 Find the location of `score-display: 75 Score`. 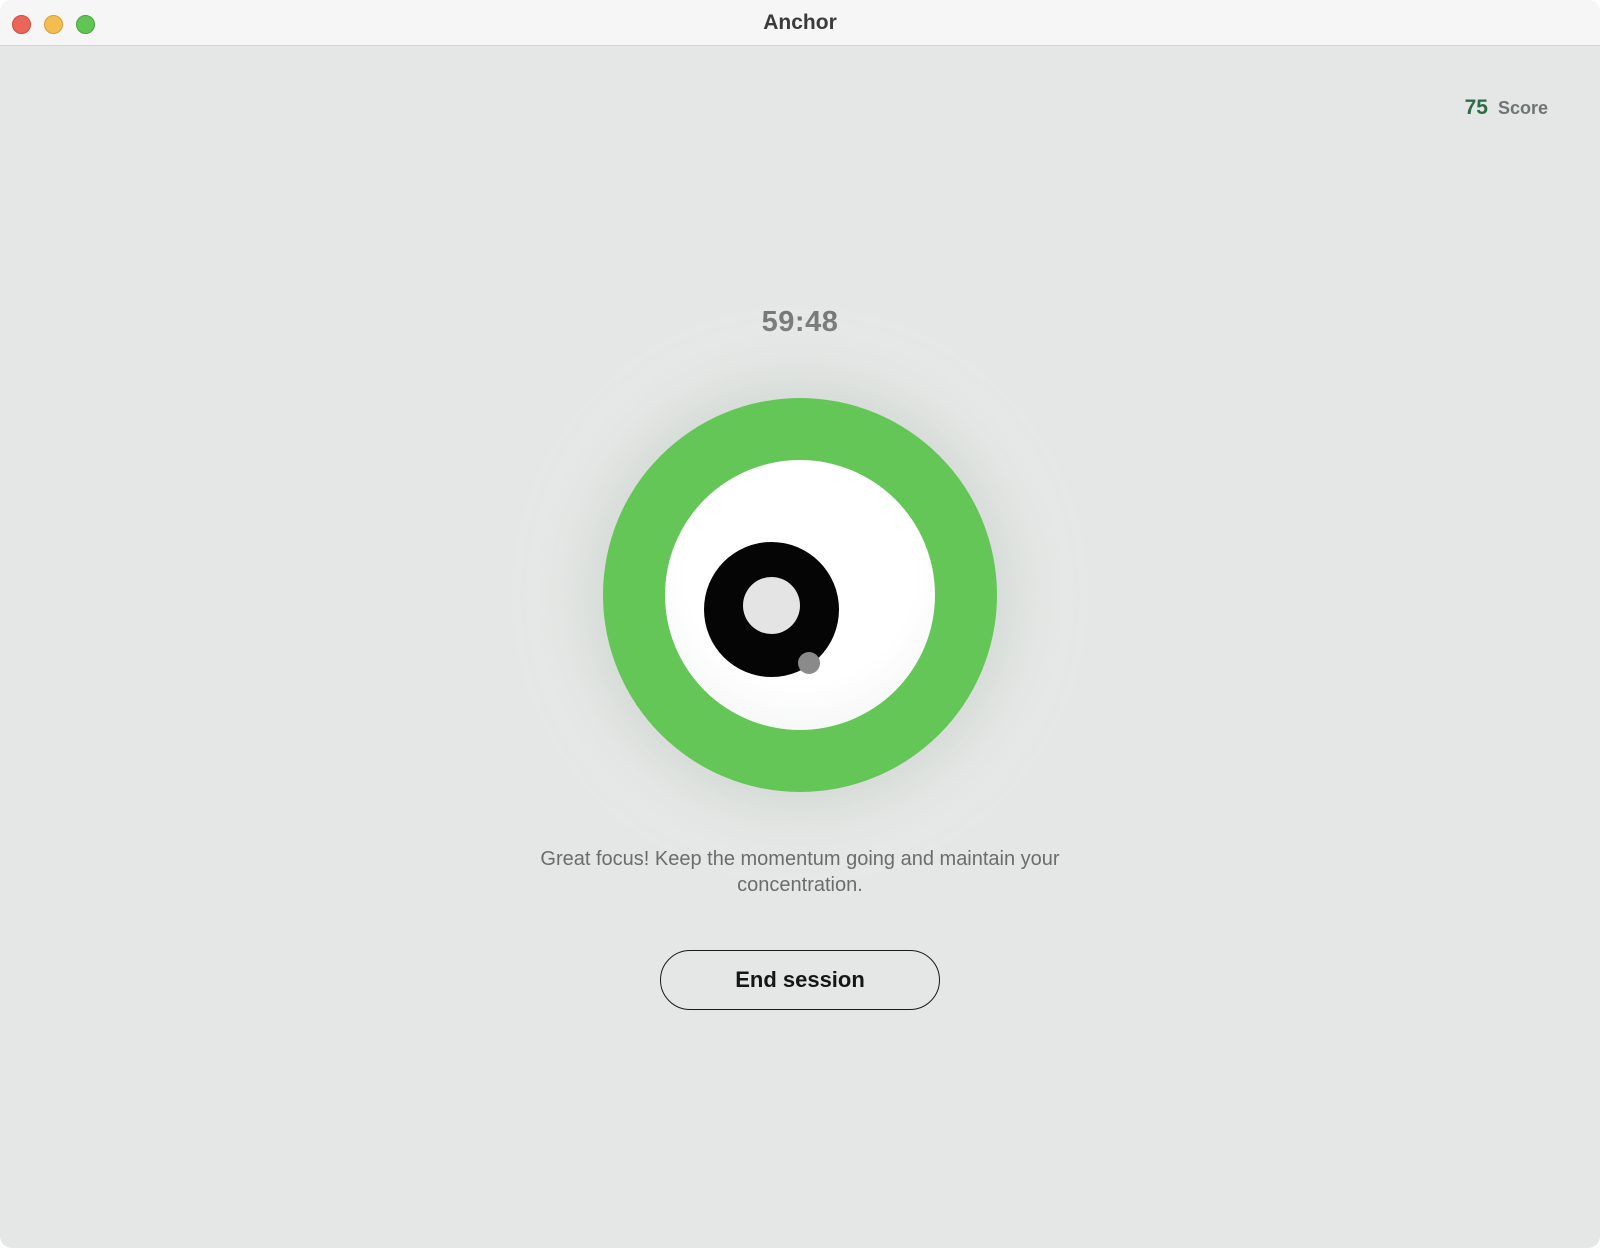

score-display: 75 Score is located at coordinates (1506, 108).